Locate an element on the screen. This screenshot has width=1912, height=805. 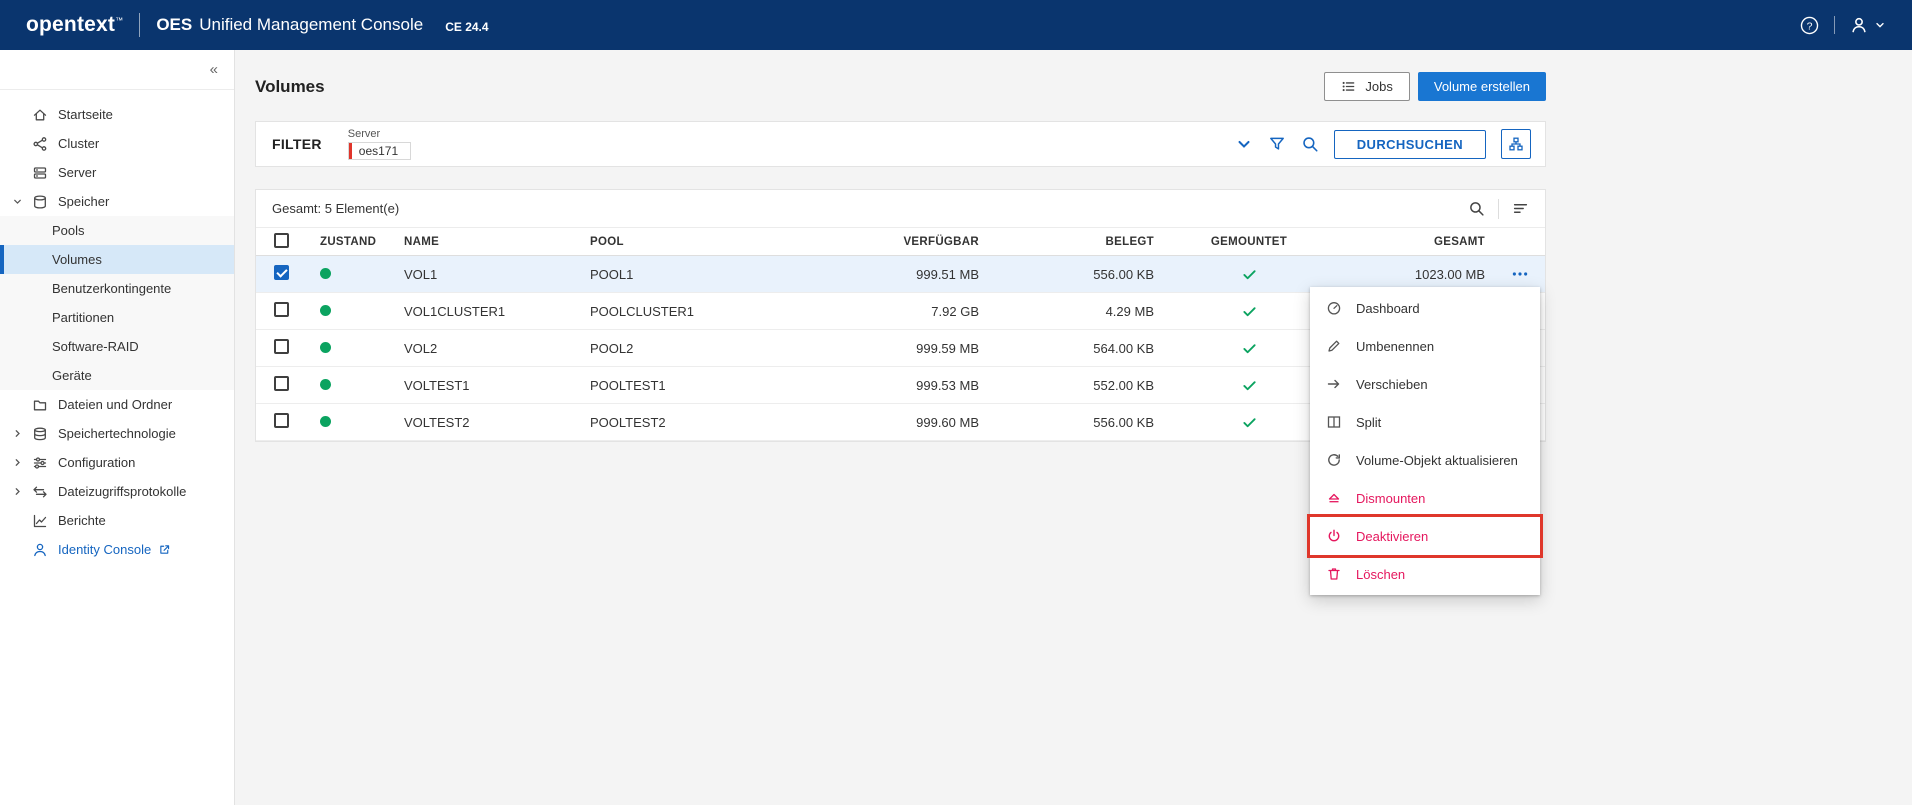
sidebar-item-dateizugriffsprotokolle: Dateizugriffsprotokolle is located at coordinates (117, 491).